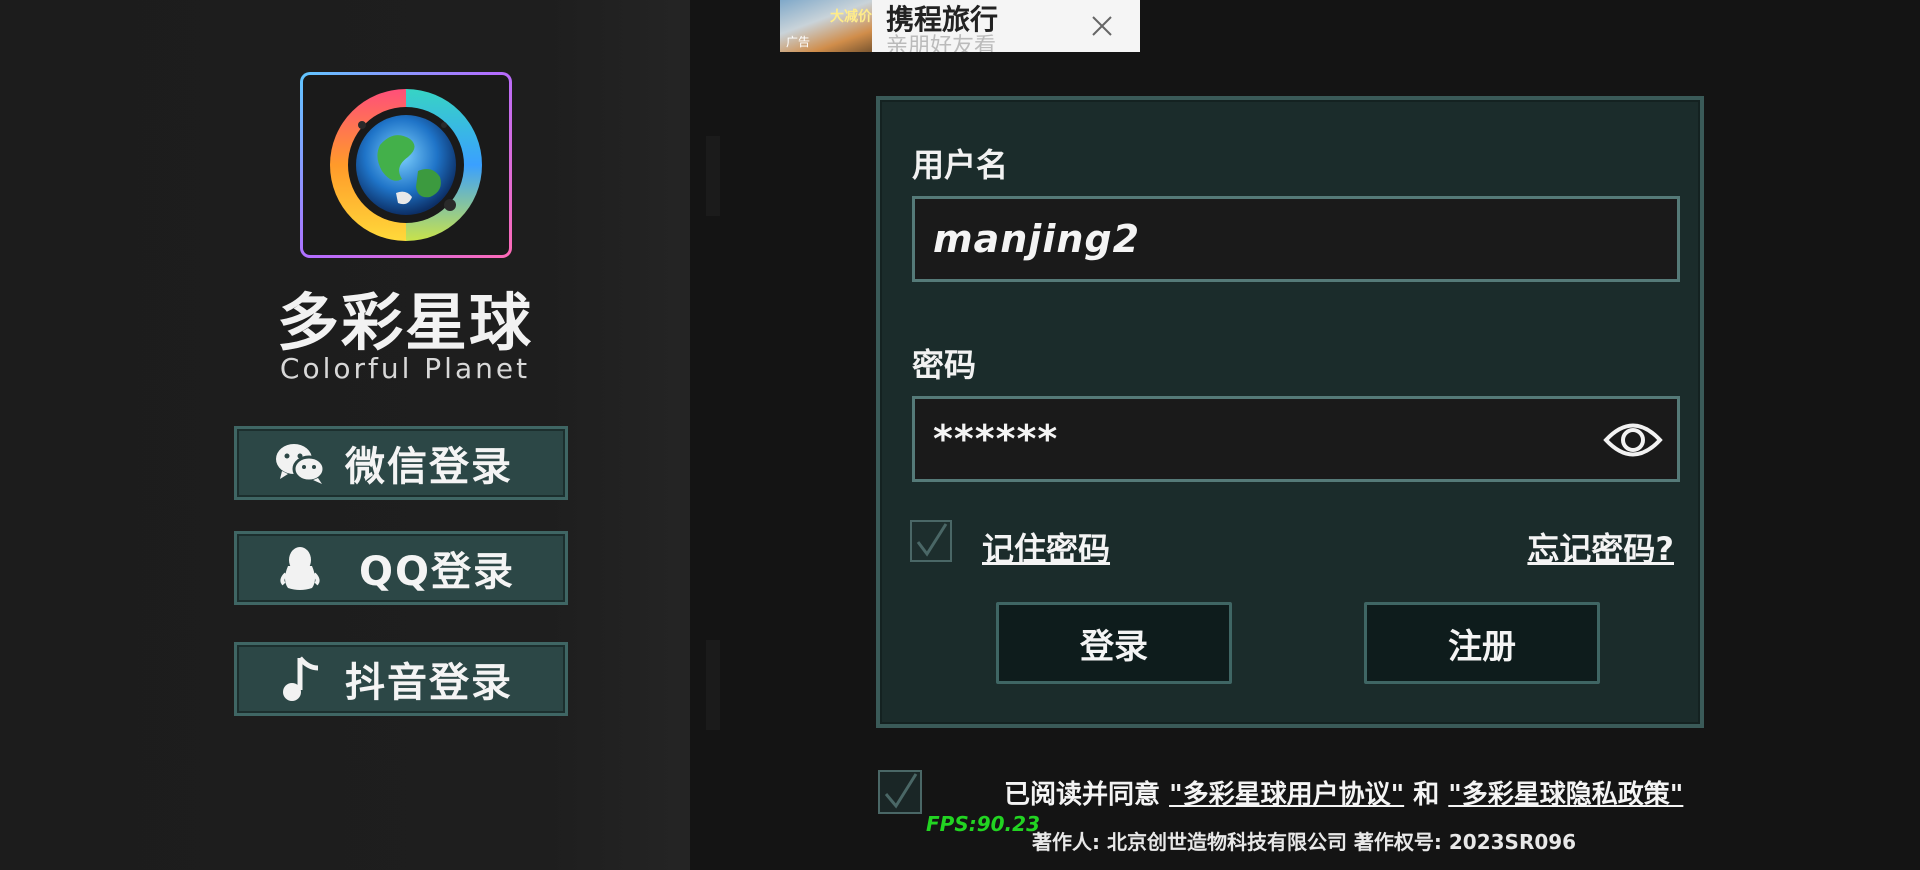  I want to click on planet-logo-icon, so click(406, 165).